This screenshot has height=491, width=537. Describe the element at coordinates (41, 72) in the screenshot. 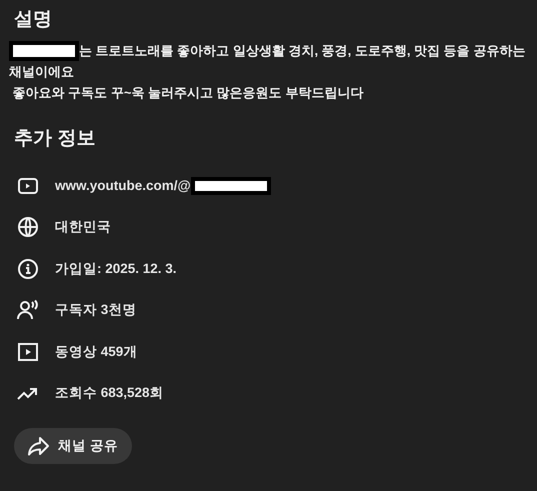

I see `description-line: 채널이에요` at that location.